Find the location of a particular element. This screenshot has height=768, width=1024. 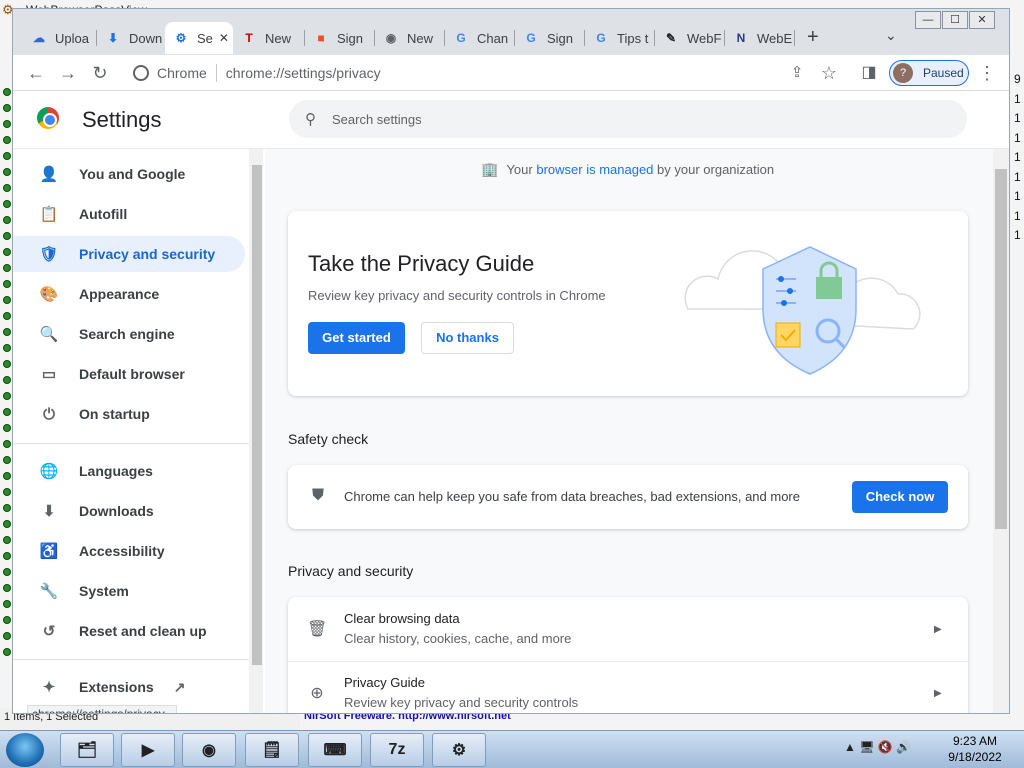

tab-4: T New is located at coordinates (269, 38).